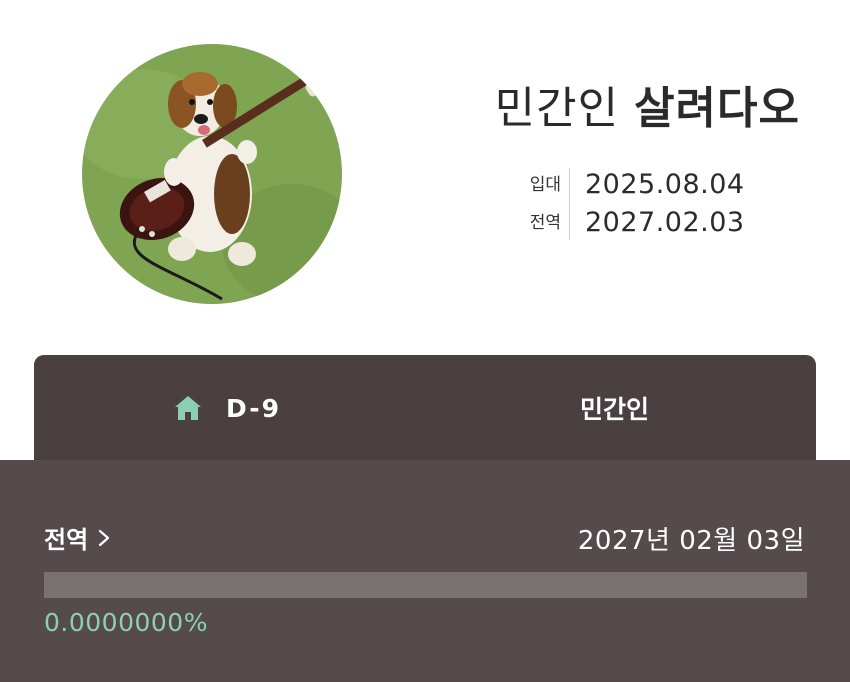  I want to click on profile-name-second: 살려다오, so click(717, 108).